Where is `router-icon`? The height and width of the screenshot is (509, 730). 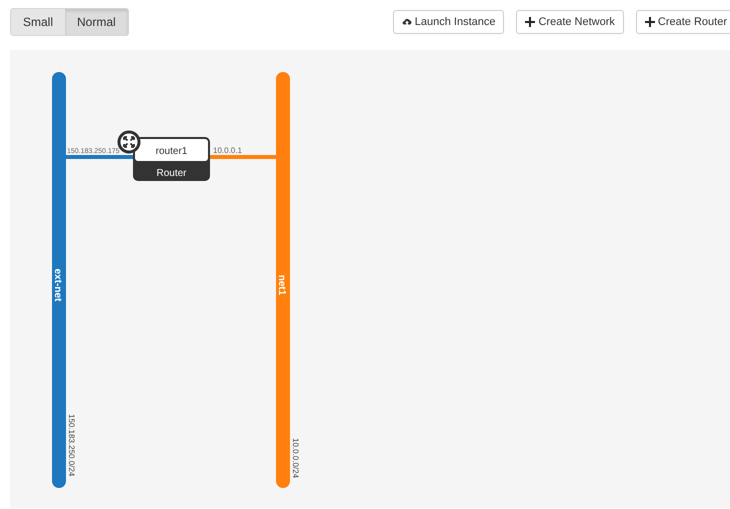 router-icon is located at coordinates (129, 142).